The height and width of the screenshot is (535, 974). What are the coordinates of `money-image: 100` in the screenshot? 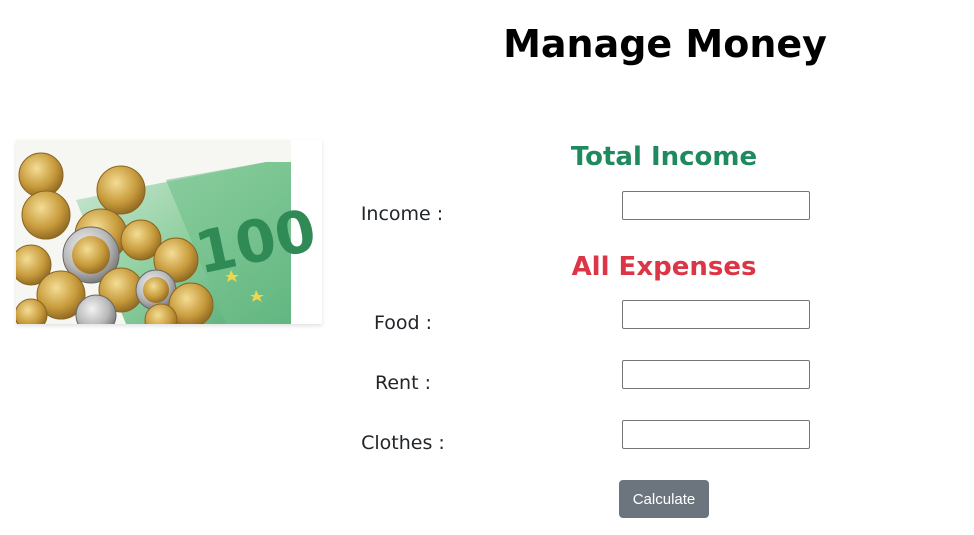 It's located at (169, 232).